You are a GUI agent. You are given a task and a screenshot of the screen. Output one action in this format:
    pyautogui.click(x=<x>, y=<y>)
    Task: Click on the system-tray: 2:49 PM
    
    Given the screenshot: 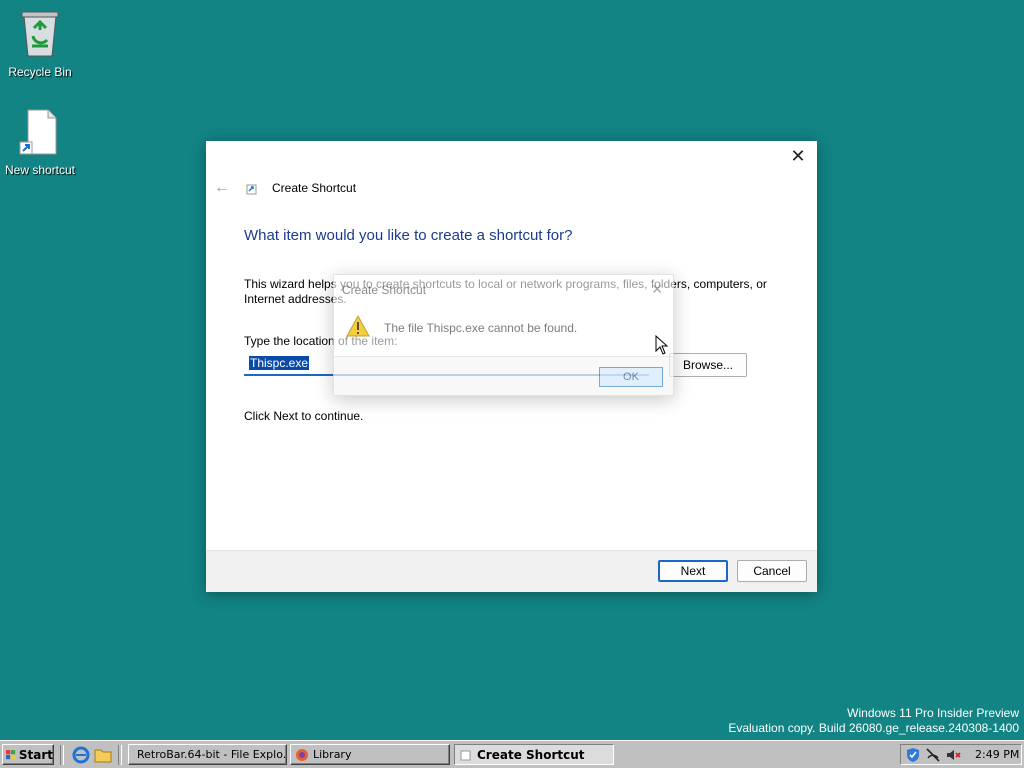 What is the action you would take?
    pyautogui.click(x=961, y=754)
    